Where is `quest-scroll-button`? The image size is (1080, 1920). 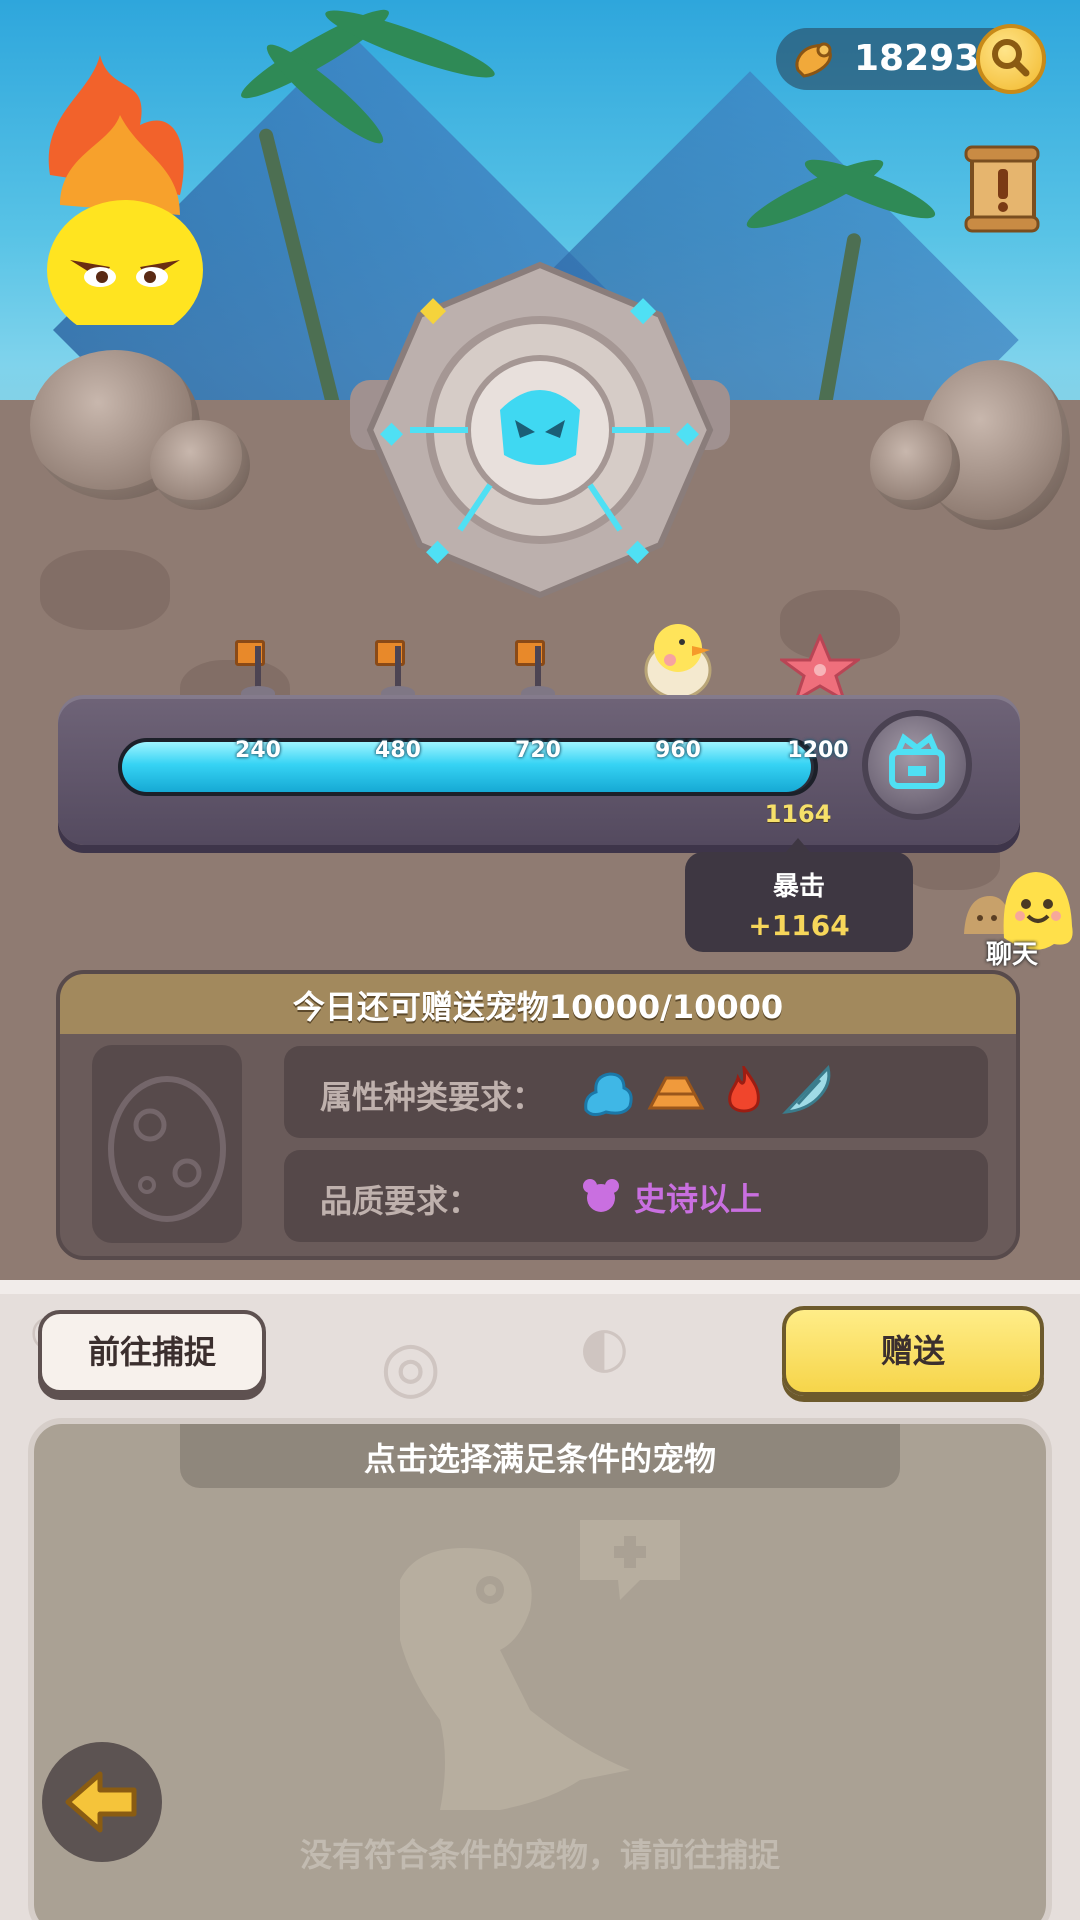 quest-scroll-button is located at coordinates (1002, 189).